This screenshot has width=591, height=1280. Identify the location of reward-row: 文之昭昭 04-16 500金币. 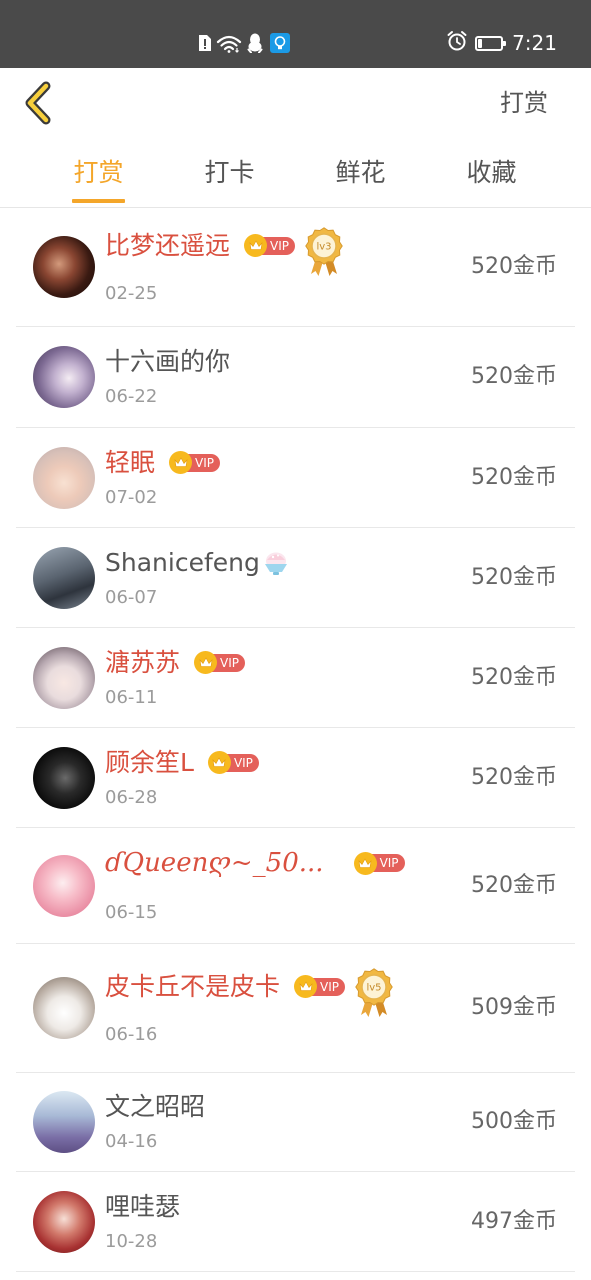
(295, 1122).